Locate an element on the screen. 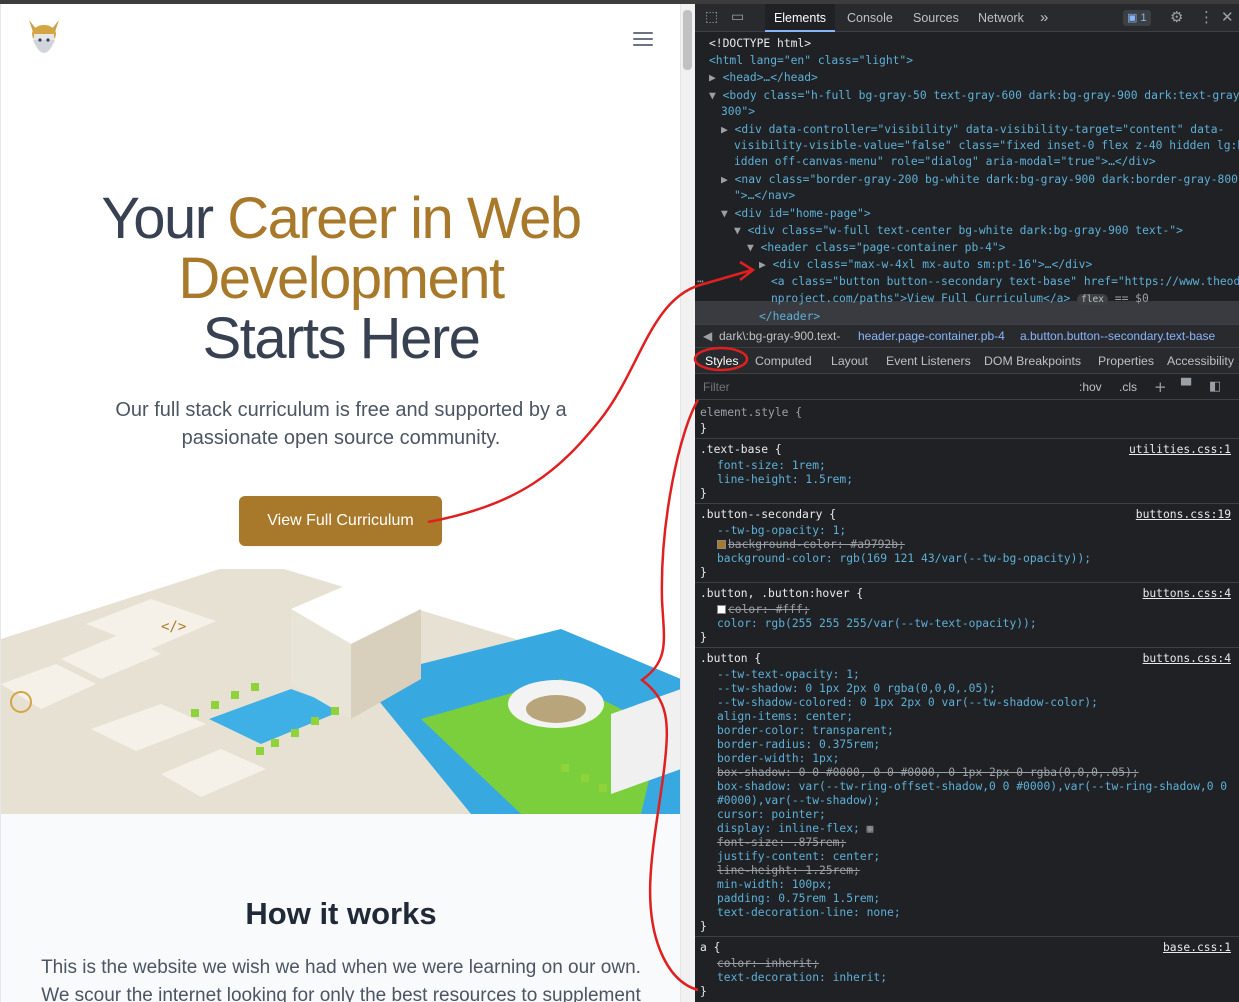  dom-line: <!DOCTYPE html> is located at coordinates (760, 44).